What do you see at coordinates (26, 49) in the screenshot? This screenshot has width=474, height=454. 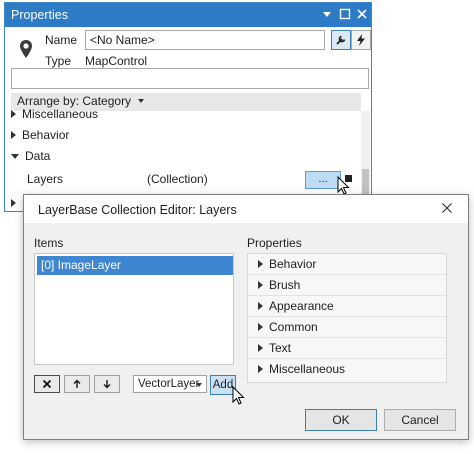 I see `map-pin-icon` at bounding box center [26, 49].